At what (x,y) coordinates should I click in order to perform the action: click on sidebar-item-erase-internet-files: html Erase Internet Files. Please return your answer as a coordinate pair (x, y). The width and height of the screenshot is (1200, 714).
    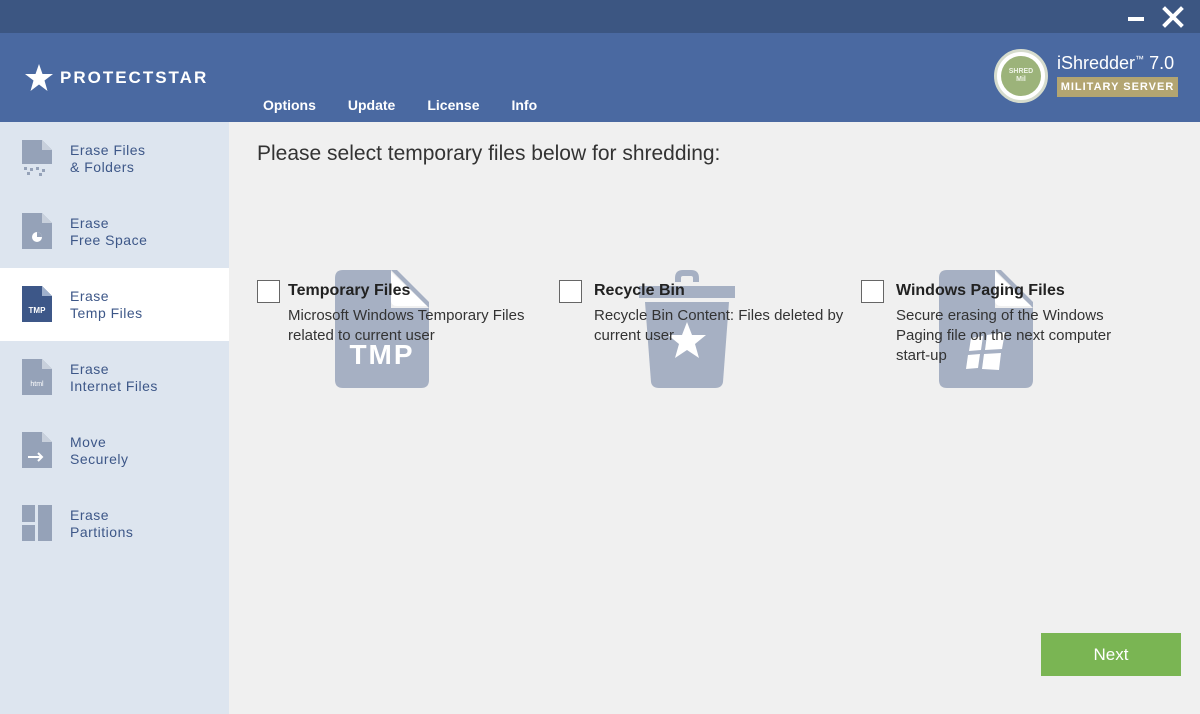
    Looking at the image, I should click on (114, 377).